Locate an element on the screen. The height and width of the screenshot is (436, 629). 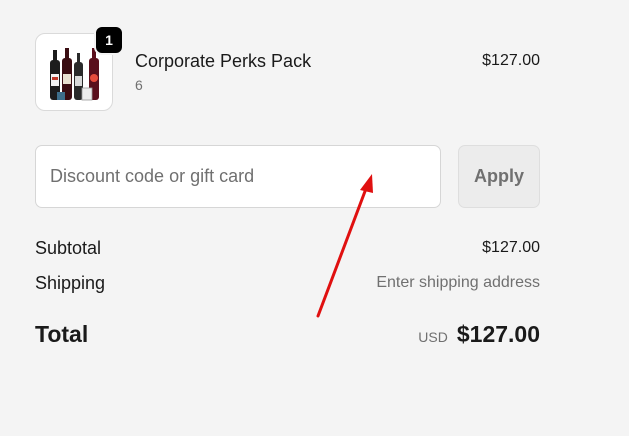
total-amount: $127.00 is located at coordinates (498, 334).